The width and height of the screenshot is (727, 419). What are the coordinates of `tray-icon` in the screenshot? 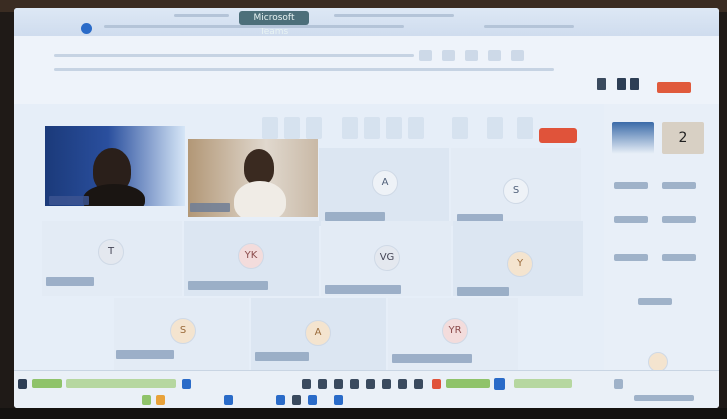 It's located at (618, 384).